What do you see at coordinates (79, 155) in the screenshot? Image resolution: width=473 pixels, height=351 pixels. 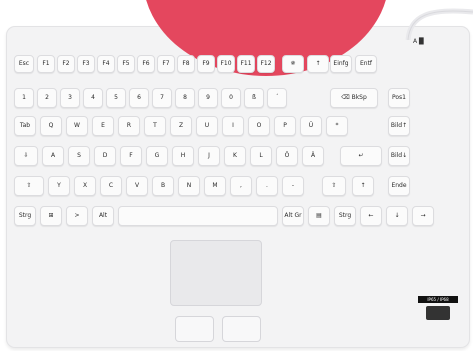 I see `key-label: S` at bounding box center [79, 155].